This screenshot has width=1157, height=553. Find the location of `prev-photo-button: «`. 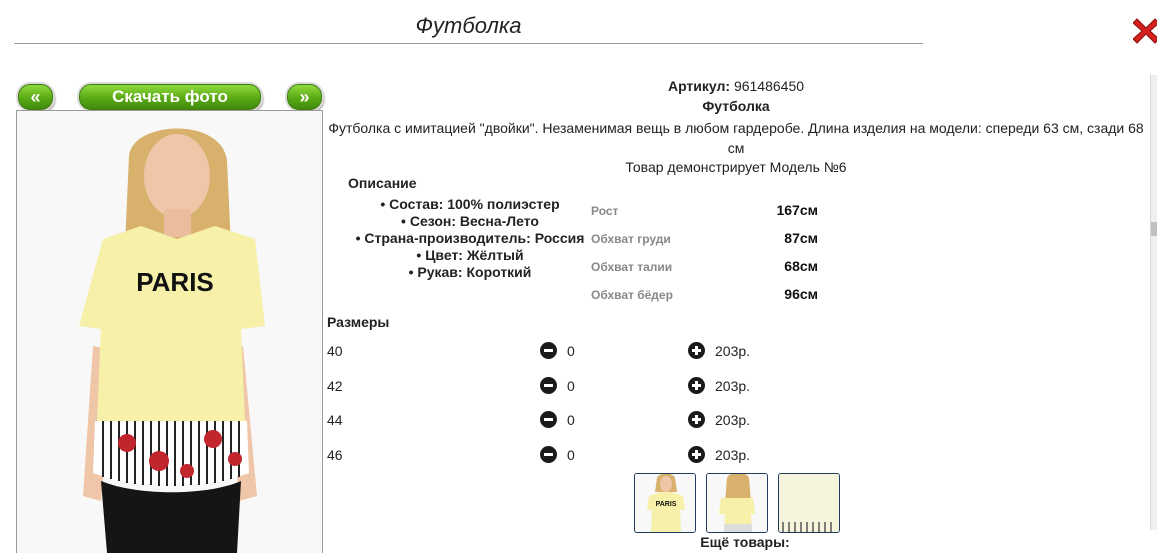

prev-photo-button: « is located at coordinates (35, 97).